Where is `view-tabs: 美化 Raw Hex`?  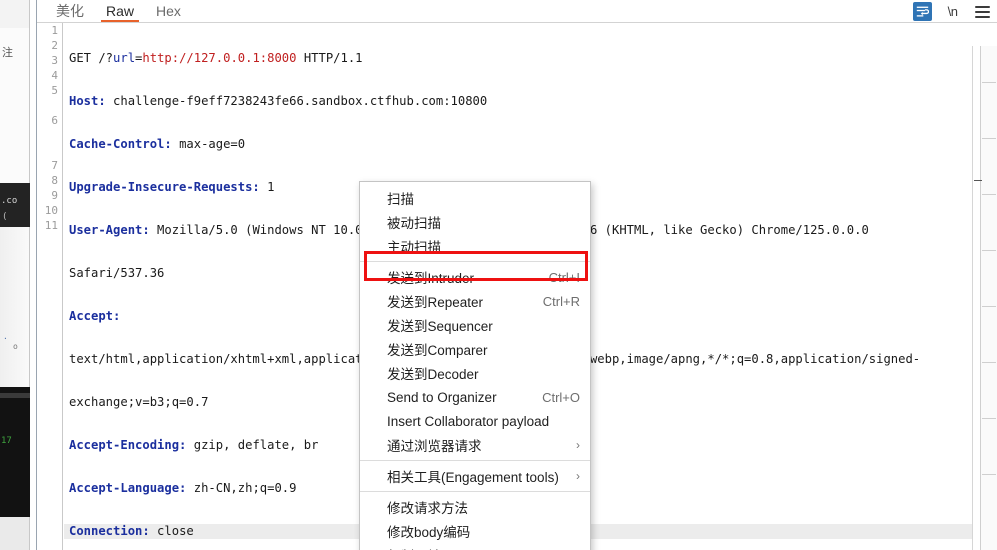 view-tabs: 美化 Raw Hex is located at coordinates (118, 11).